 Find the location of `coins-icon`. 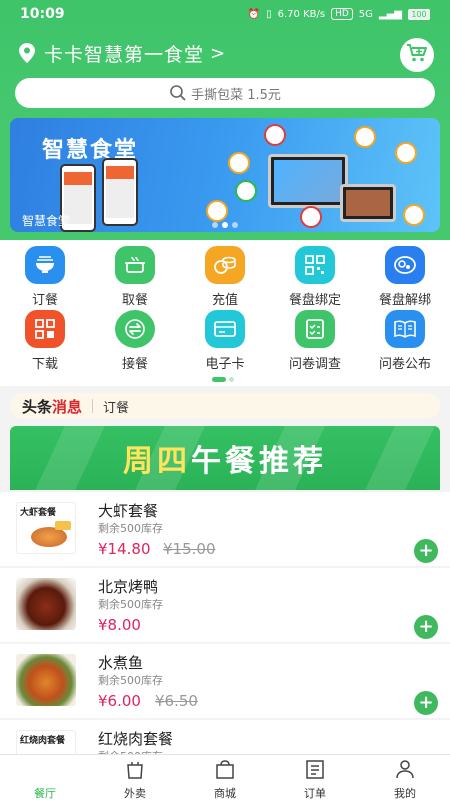

coins-icon is located at coordinates (225, 265).